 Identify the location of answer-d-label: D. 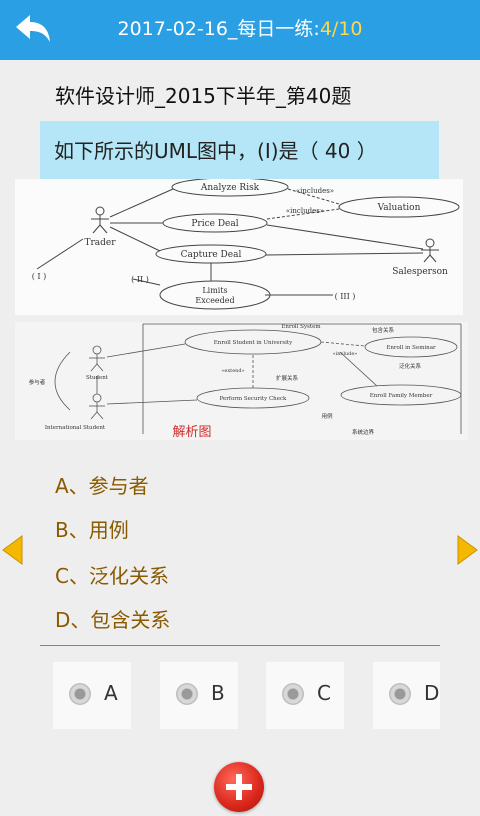
(432, 693).